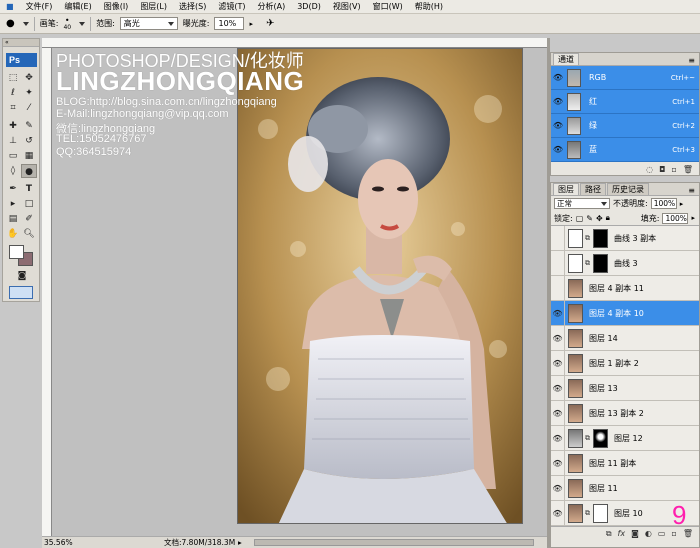  What do you see at coordinates (22, 276) in the screenshot?
I see `quick-mask-icon: ◙` at bounding box center [22, 276].